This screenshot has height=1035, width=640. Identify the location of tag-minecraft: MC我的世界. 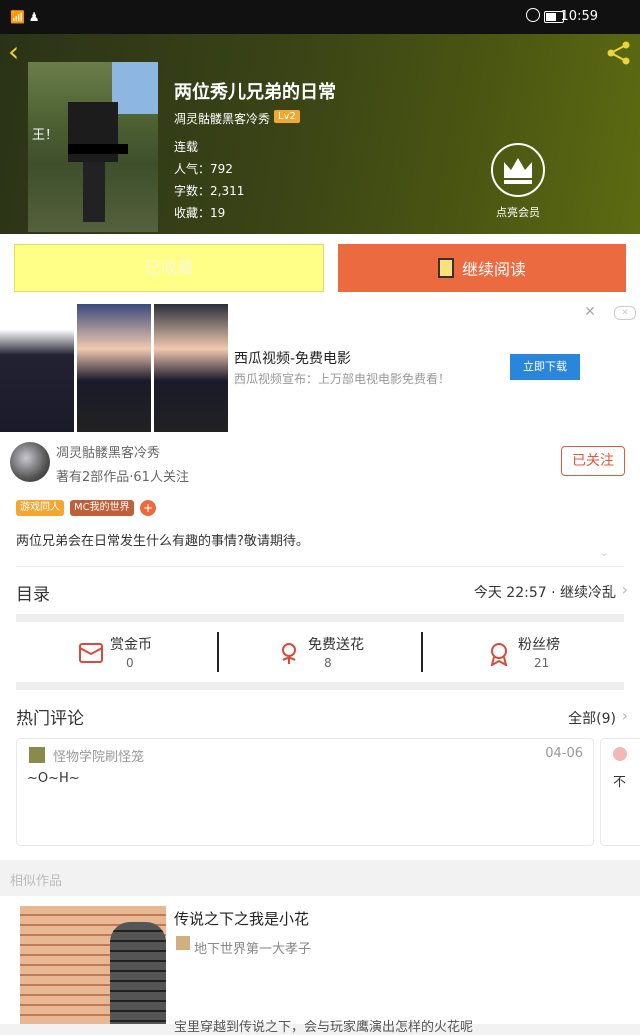
(102, 508).